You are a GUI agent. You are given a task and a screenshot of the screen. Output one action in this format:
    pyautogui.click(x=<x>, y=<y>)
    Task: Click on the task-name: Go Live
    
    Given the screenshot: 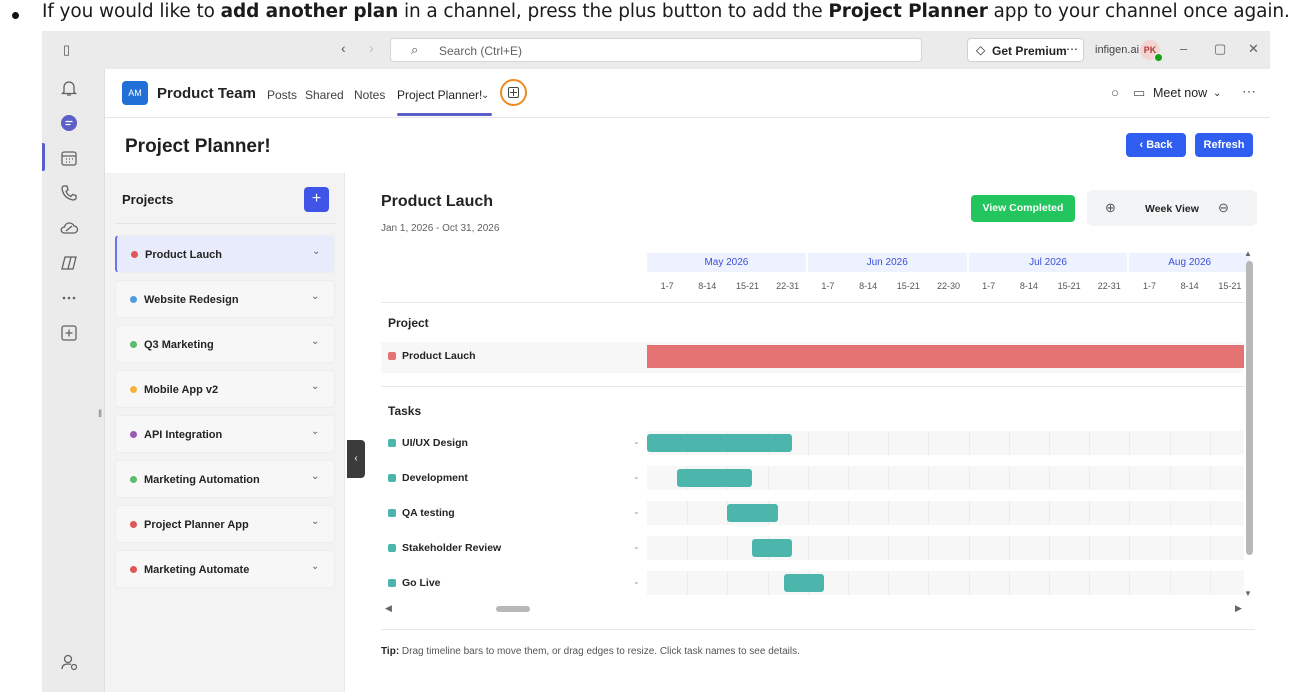 What is the action you would take?
    pyautogui.click(x=414, y=583)
    